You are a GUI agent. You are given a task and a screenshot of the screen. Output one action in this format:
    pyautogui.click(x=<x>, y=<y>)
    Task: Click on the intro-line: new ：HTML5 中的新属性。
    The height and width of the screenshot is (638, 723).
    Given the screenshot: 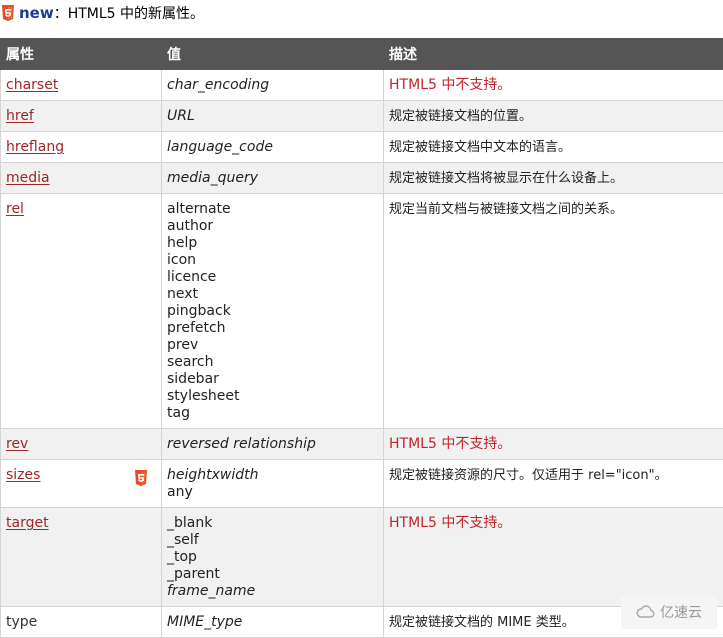 What is the action you would take?
    pyautogui.click(x=361, y=13)
    